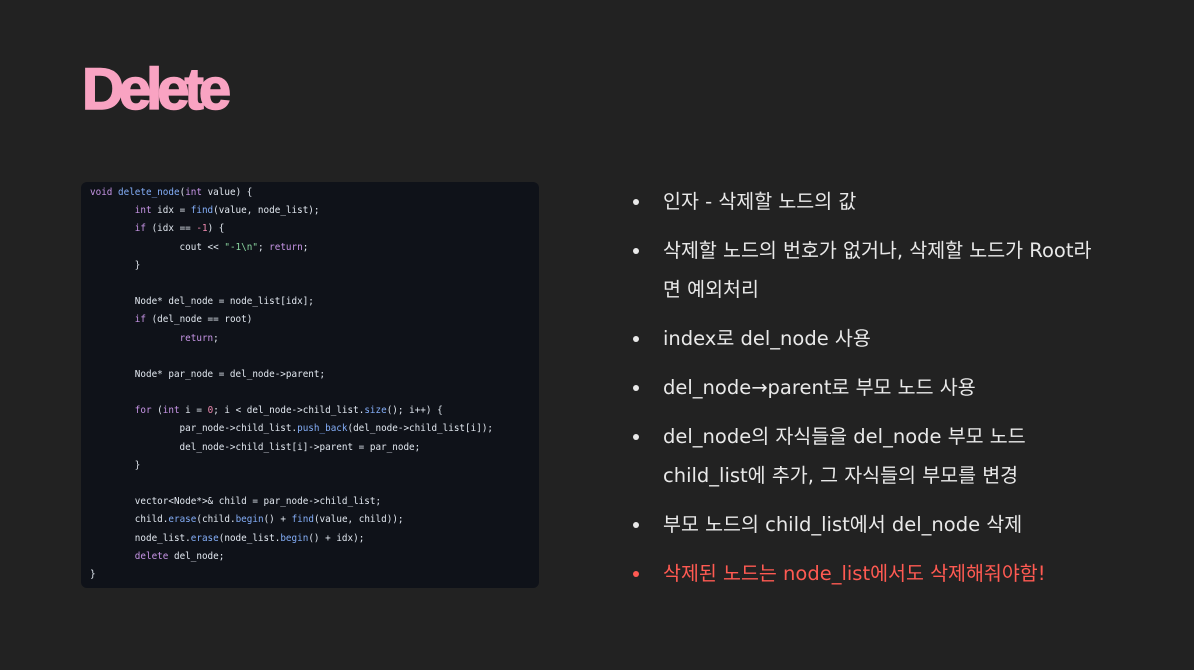  Describe the element at coordinates (156, 89) in the screenshot. I see `slide-title: Delete` at that location.